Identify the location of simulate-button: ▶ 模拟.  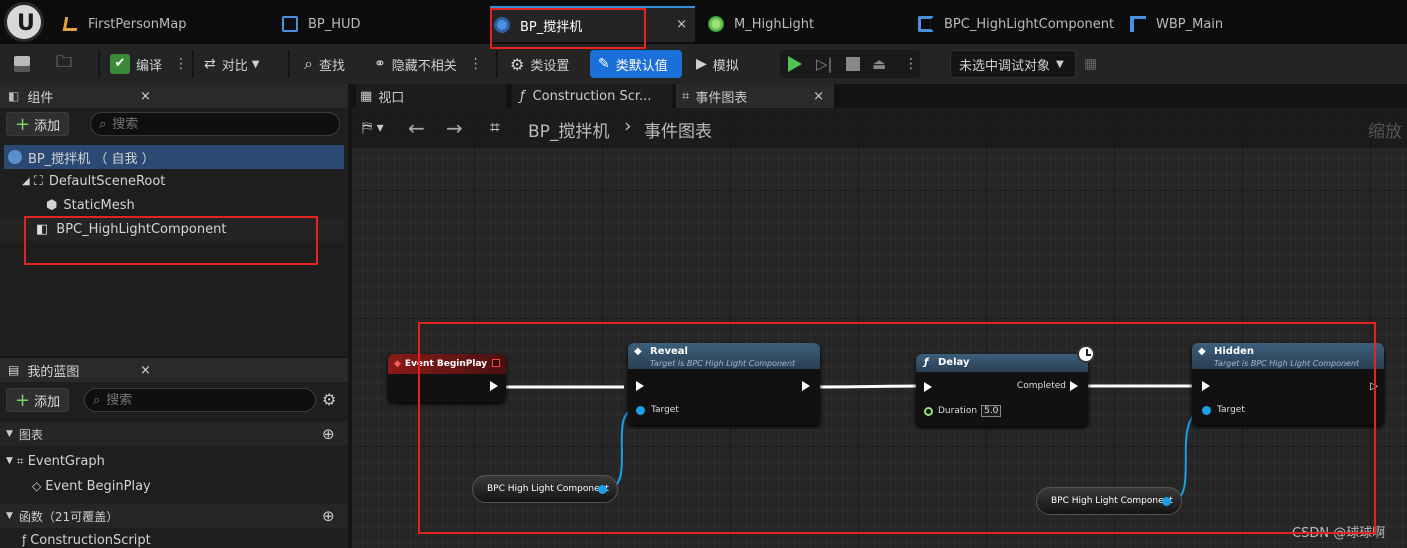
(717, 64).